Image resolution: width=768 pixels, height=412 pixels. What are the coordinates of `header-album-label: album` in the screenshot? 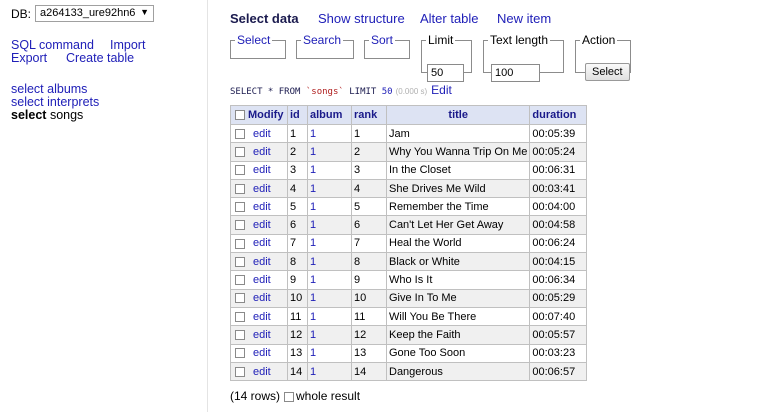 It's located at (326, 115).